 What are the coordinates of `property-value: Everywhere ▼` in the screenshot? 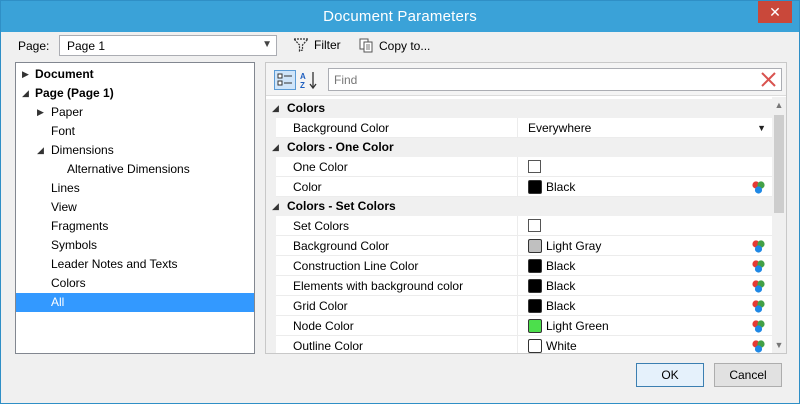 It's located at (650, 128).